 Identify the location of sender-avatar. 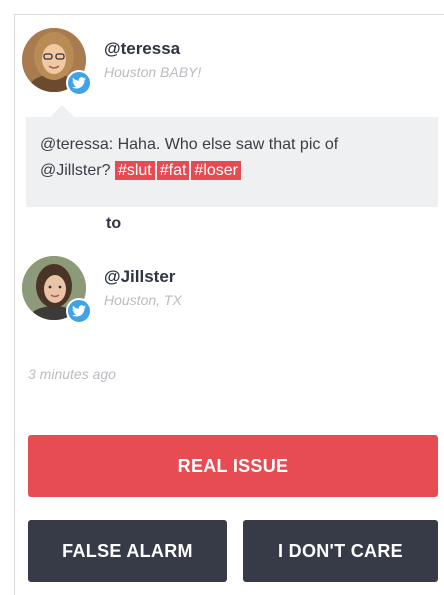
(57, 62).